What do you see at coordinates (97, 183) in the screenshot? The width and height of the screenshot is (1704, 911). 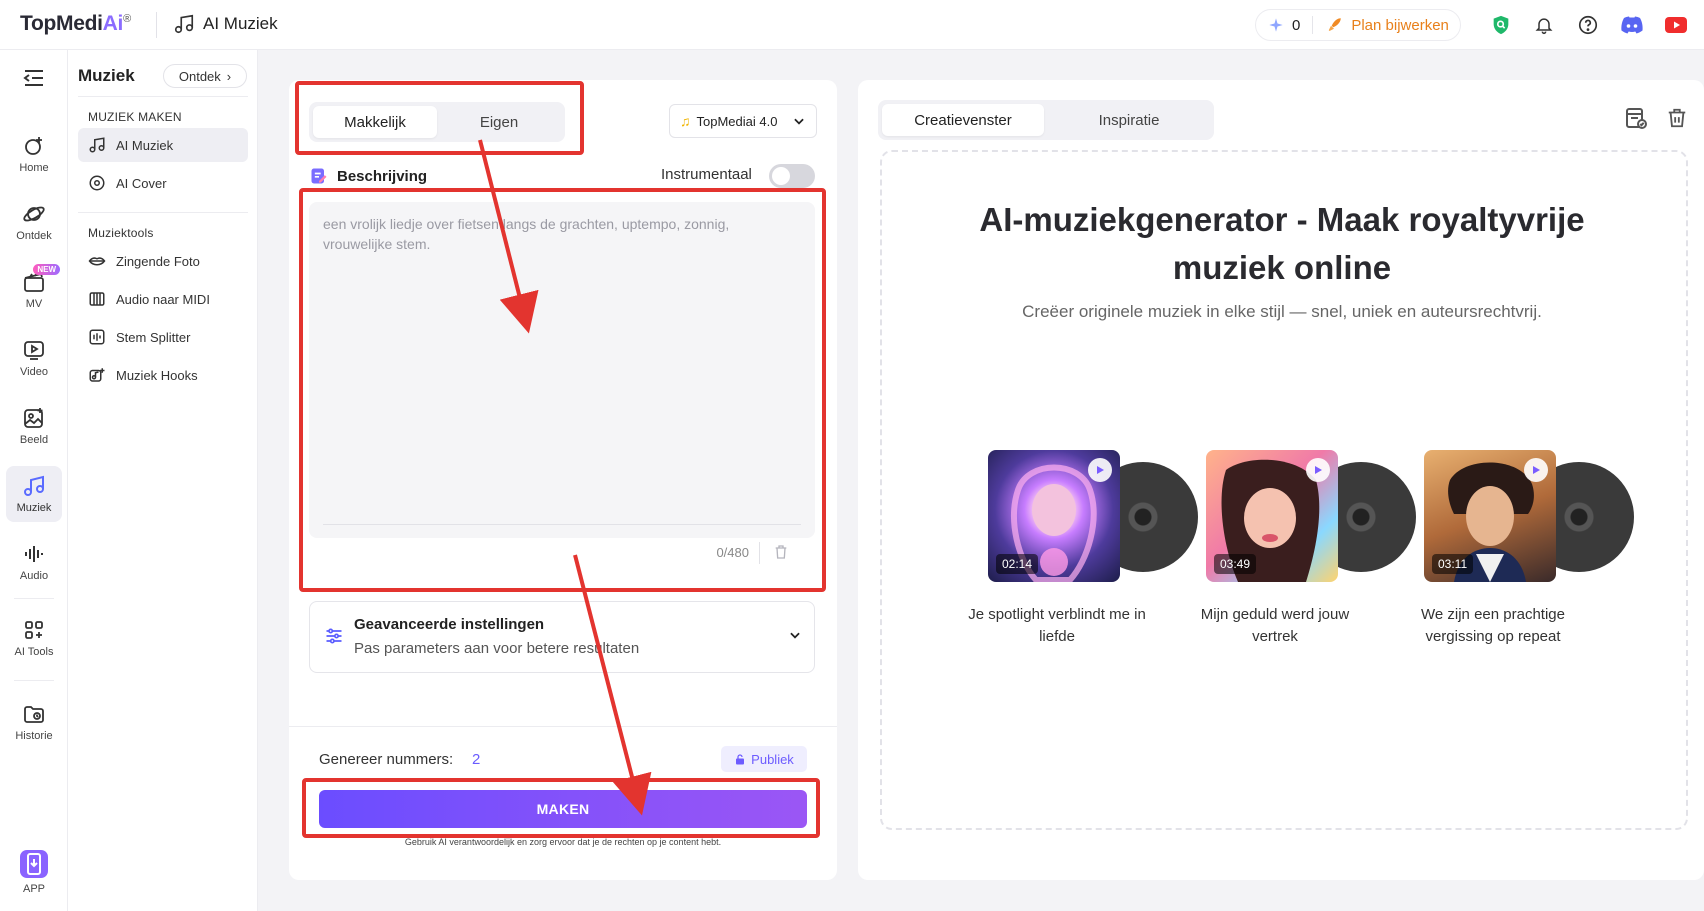 I see `disc-icon` at bounding box center [97, 183].